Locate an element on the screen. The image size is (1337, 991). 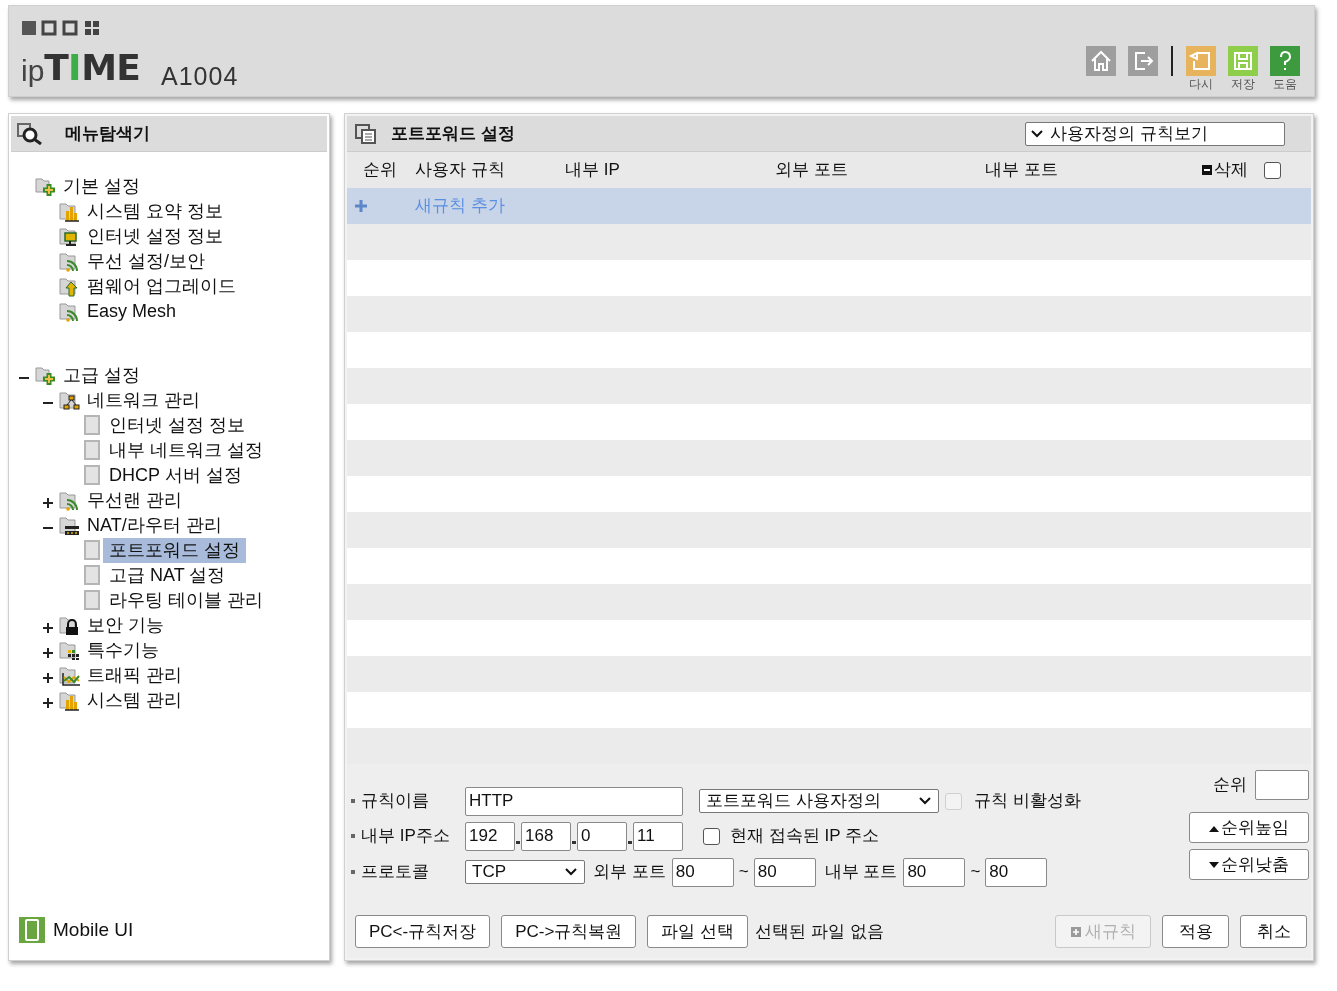
tree-item: 네트워크 관리 is located at coordinates (143, 400).